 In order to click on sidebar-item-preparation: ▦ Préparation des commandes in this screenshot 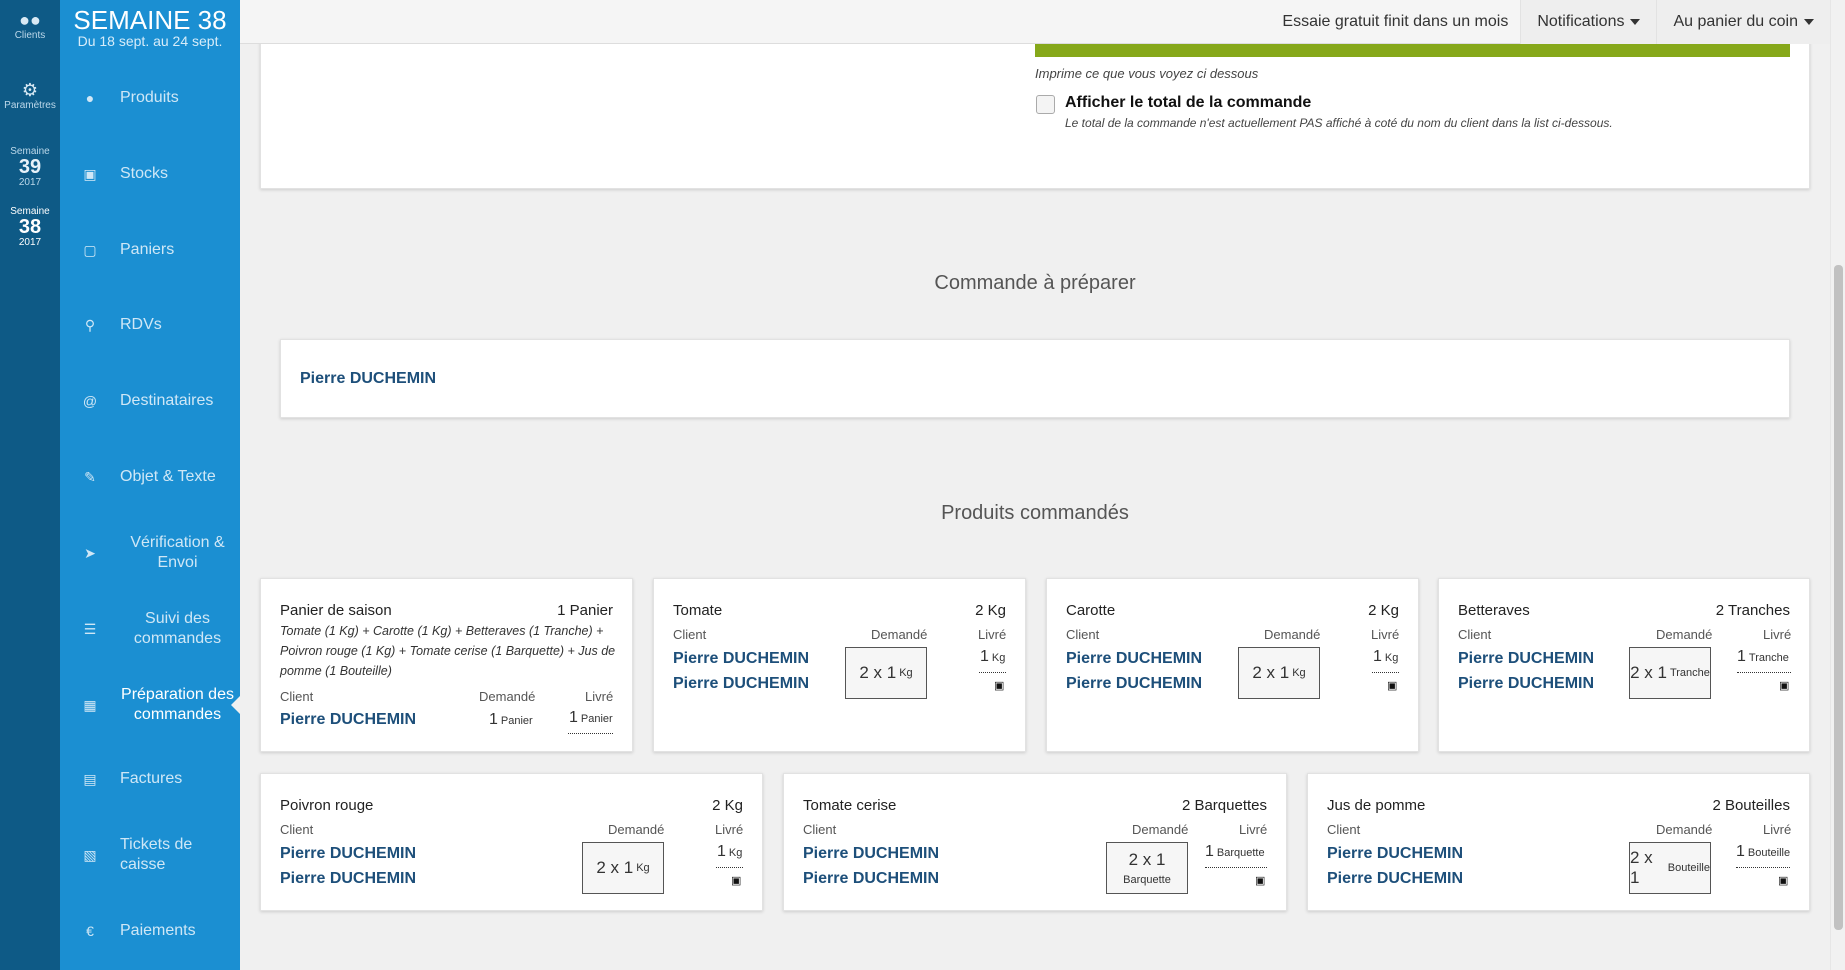, I will do `click(150, 705)`.